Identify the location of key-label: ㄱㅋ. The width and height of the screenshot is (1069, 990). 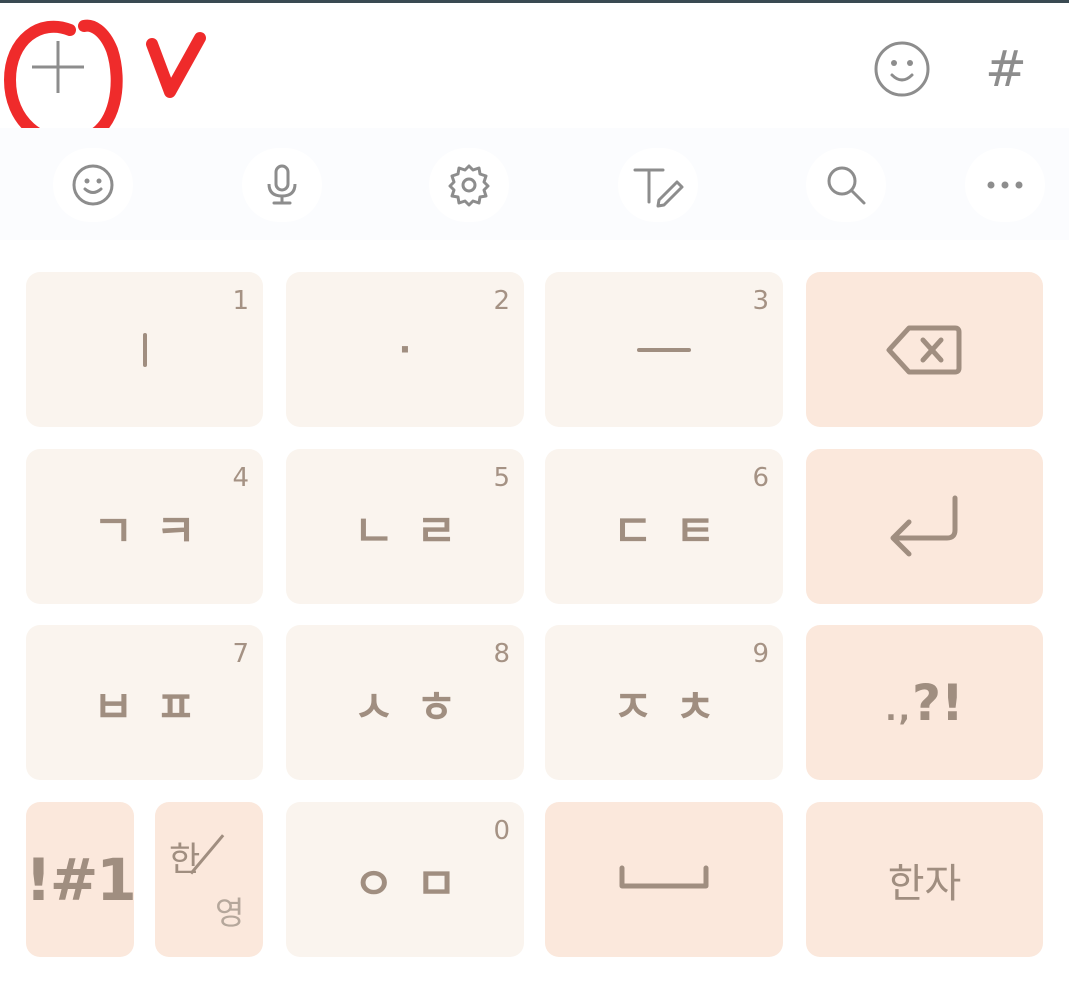
(155, 531).